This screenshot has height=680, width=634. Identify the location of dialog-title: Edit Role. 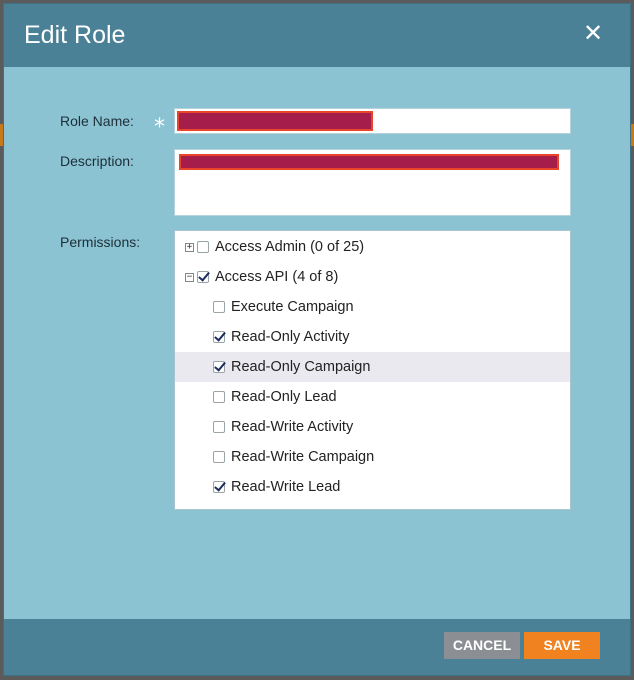
(75, 35).